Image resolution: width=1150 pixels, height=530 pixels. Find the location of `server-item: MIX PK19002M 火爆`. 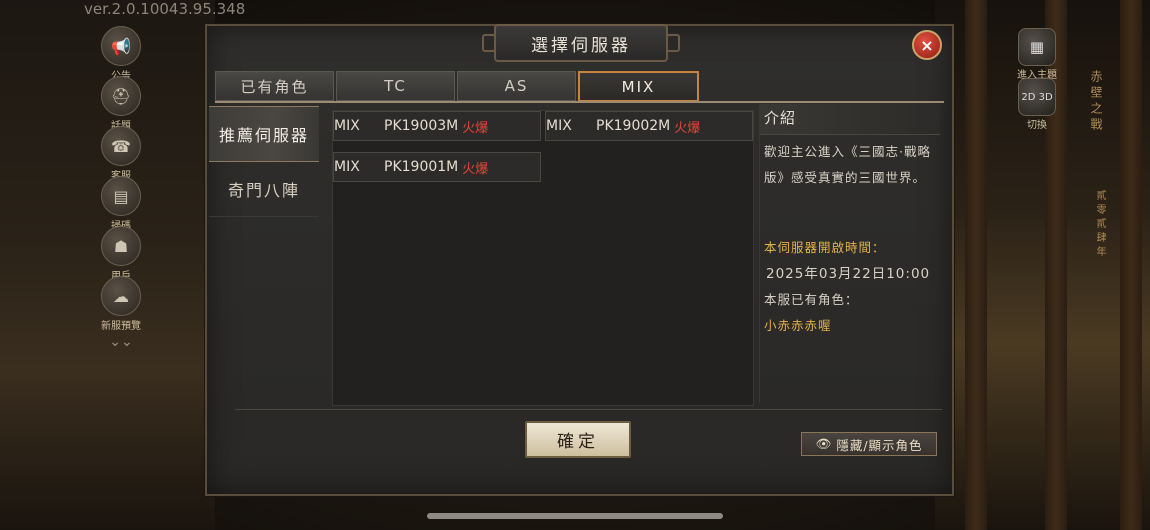

server-item: MIX PK19002M 火爆 is located at coordinates (649, 126).